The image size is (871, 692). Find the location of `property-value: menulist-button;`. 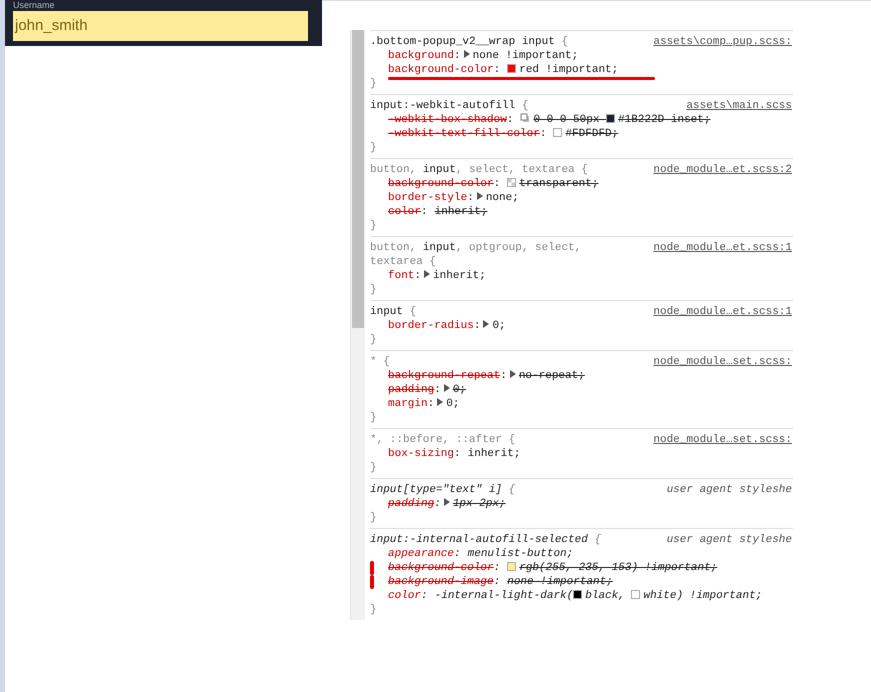

property-value: menulist-button; is located at coordinates (521, 554).